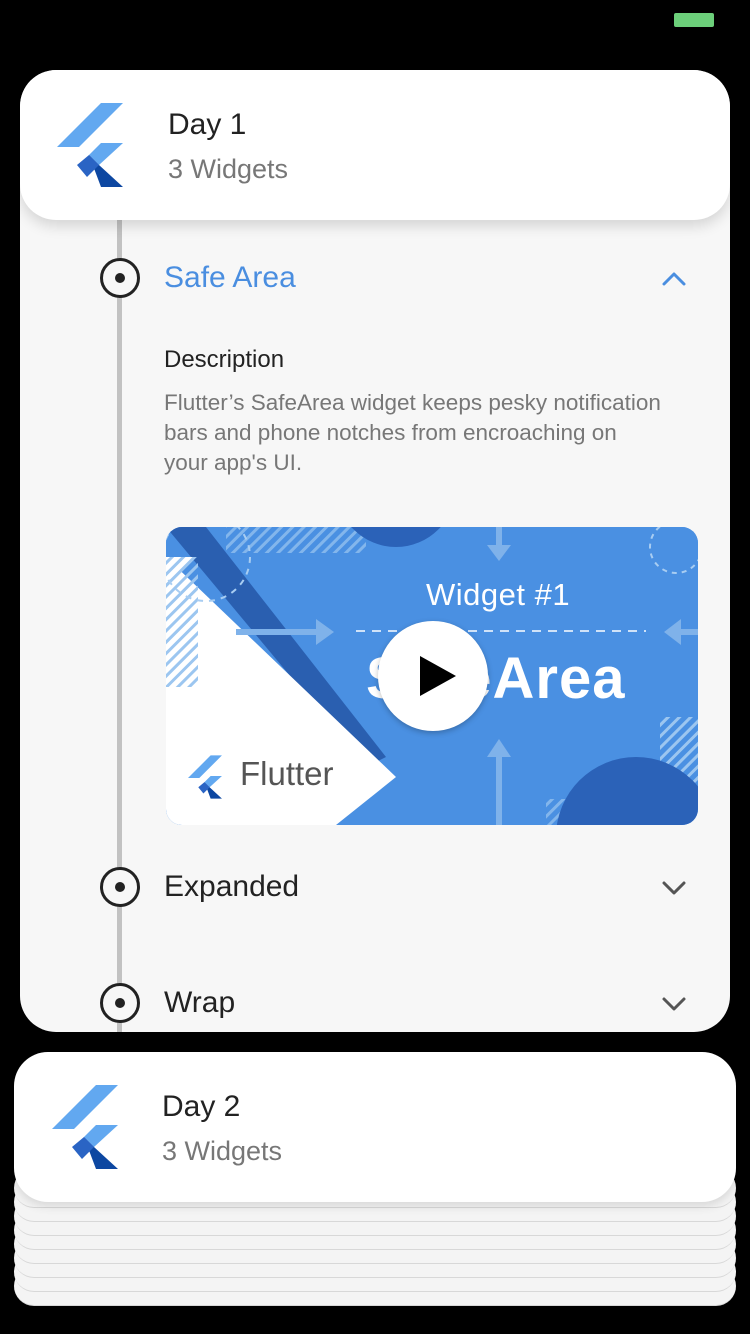 This screenshot has width=750, height=1334. I want to click on video-label: Widget #1, so click(498, 594).